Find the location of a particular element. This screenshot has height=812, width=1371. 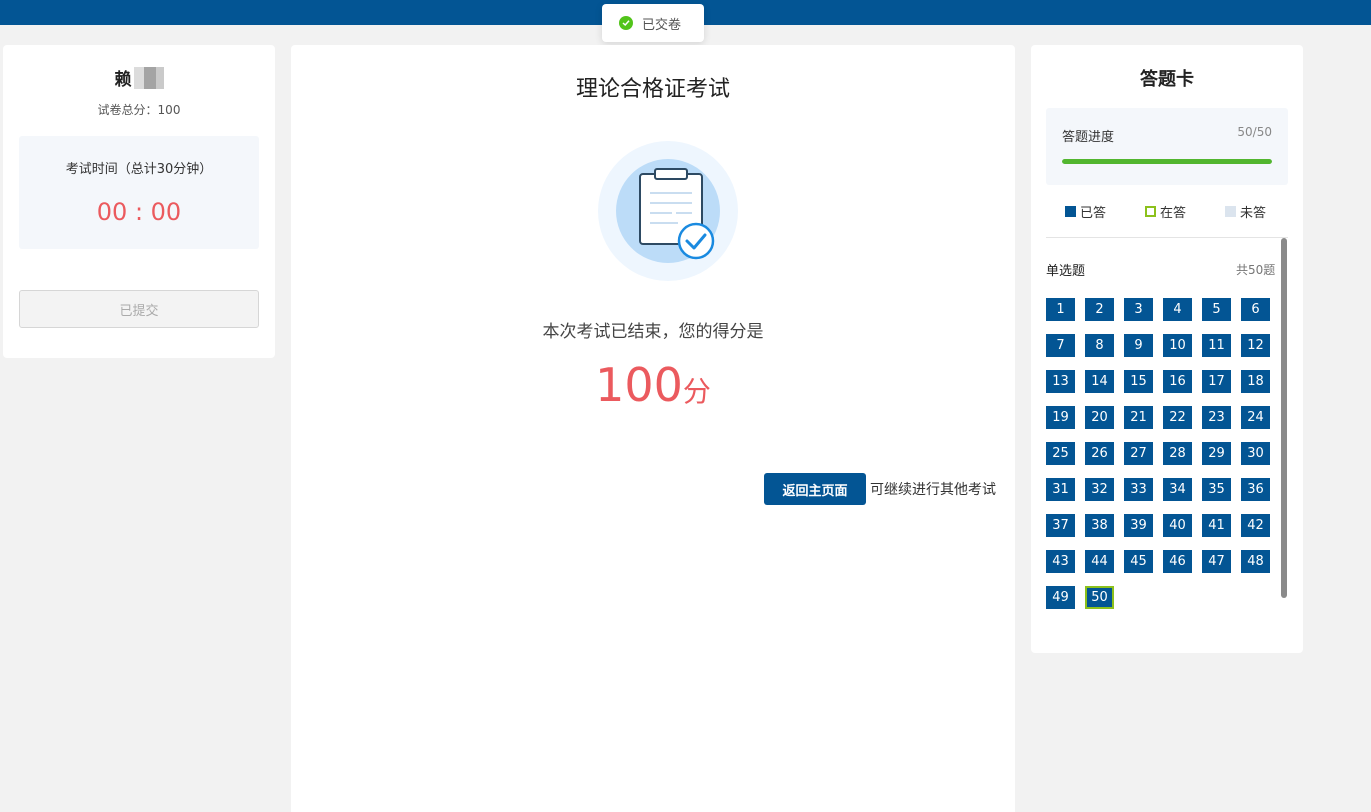

question-button-1: 1 is located at coordinates (1060, 309).